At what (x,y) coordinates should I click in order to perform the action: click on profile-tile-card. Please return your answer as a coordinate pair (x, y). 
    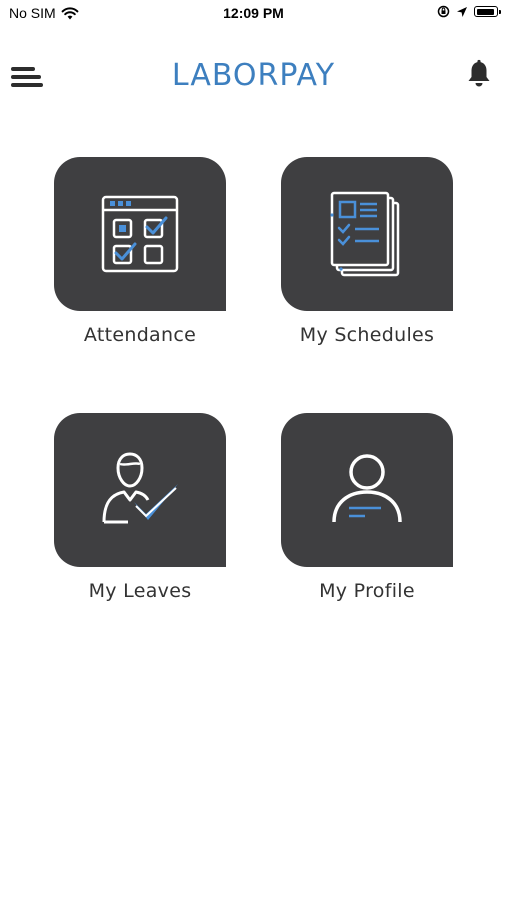
    Looking at the image, I should click on (367, 490).